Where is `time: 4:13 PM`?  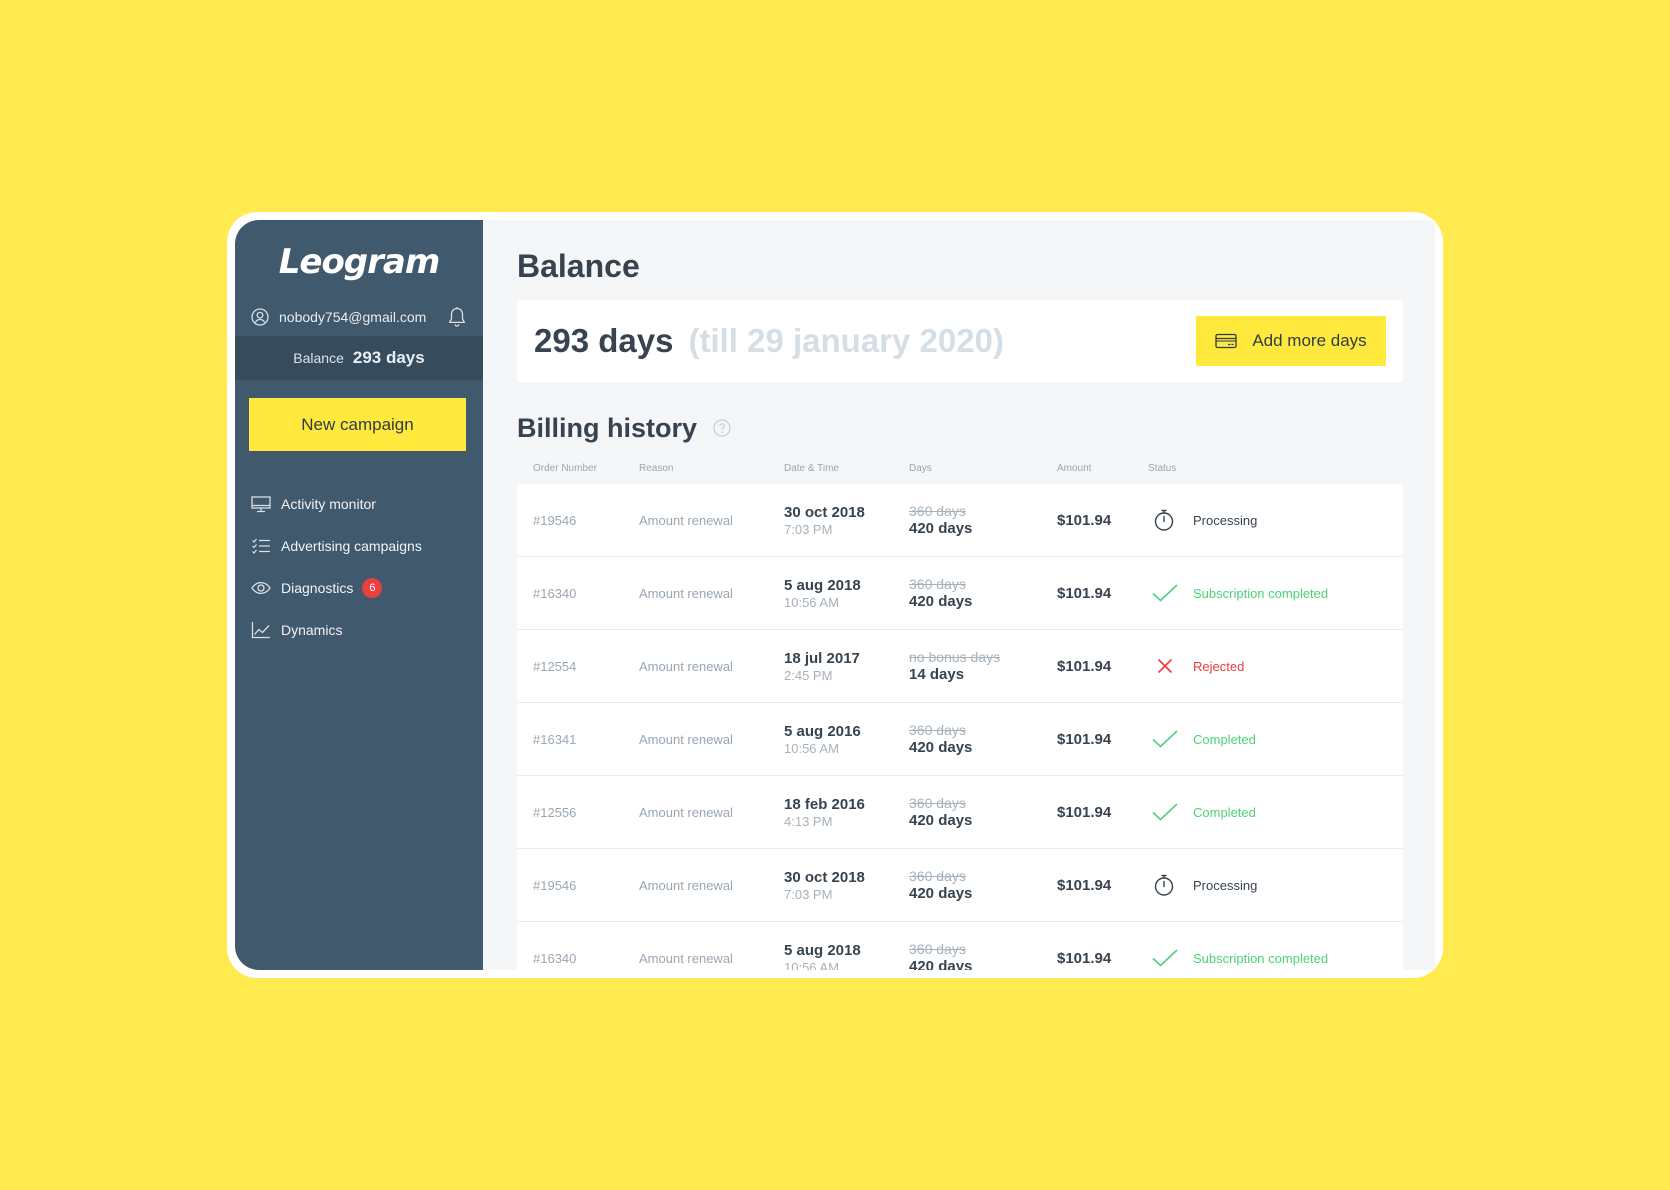 time: 4:13 PM is located at coordinates (808, 821).